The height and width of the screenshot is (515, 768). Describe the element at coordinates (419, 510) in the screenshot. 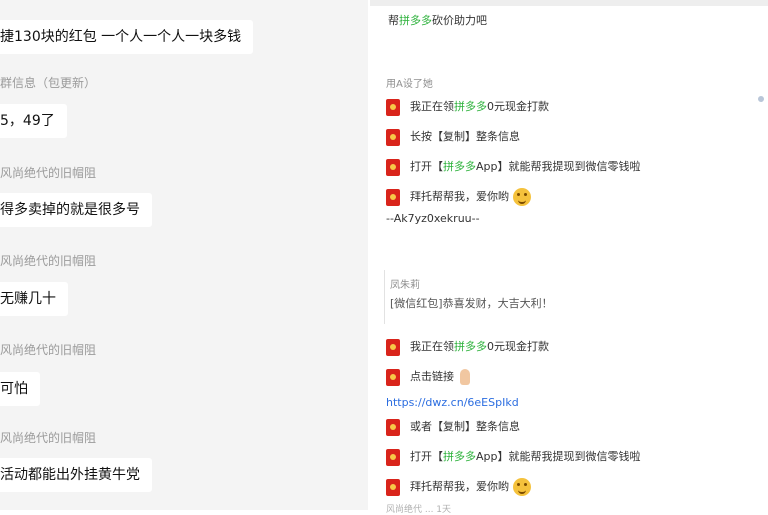

I see `bottom-meta-text: 风尚绝代 ... 1天` at that location.